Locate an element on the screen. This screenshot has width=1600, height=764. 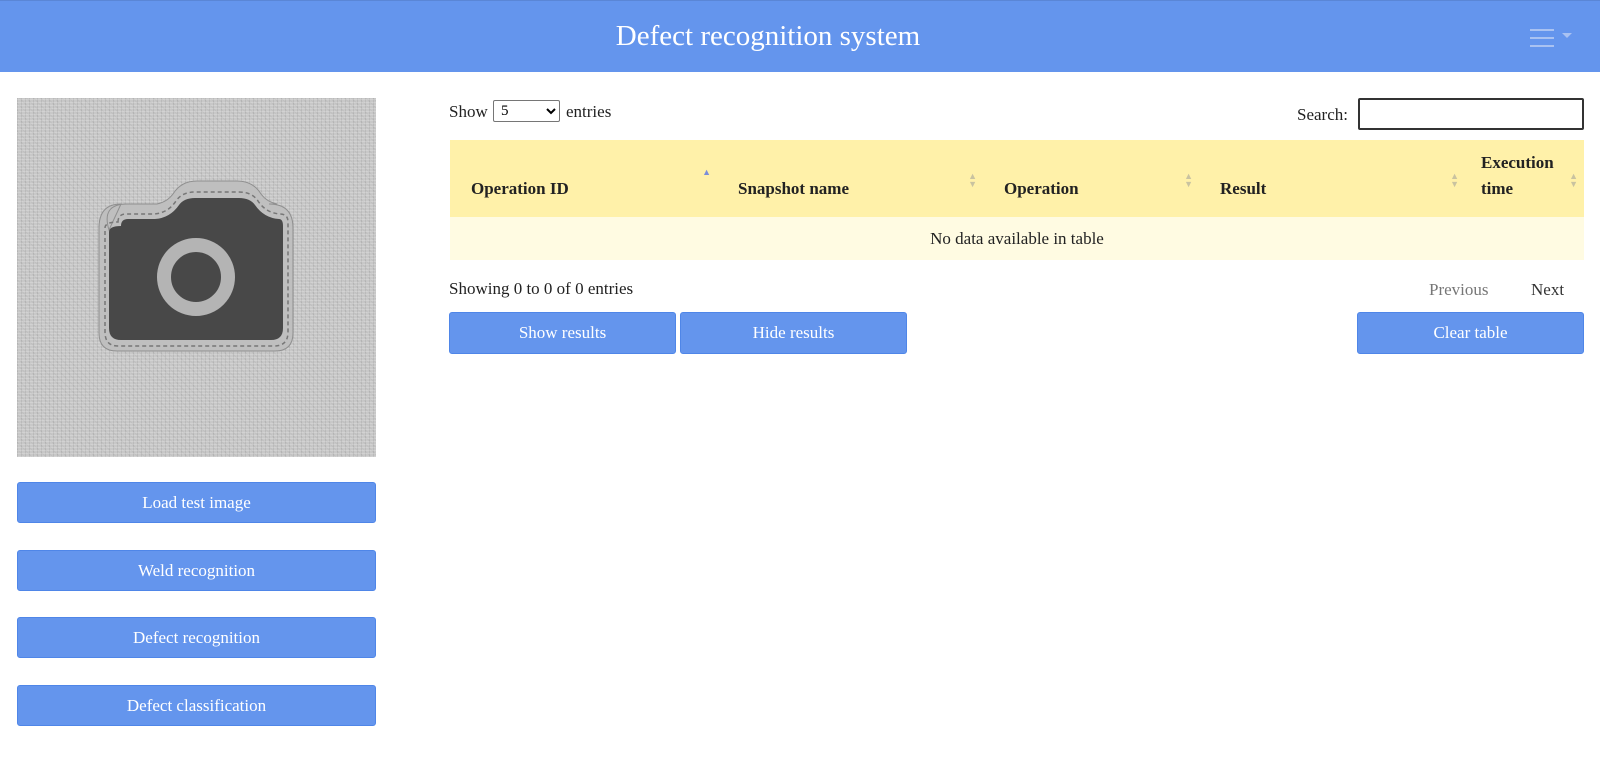
column-label: Execution time is located at coordinates (1517, 175).